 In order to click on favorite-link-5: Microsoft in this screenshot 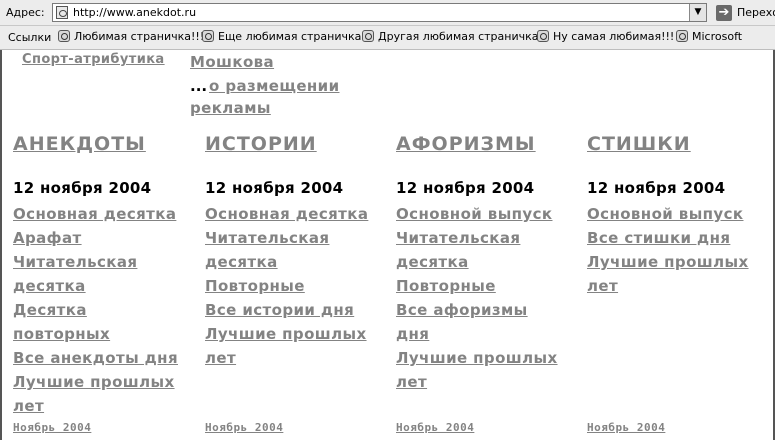, I will do `click(709, 38)`.